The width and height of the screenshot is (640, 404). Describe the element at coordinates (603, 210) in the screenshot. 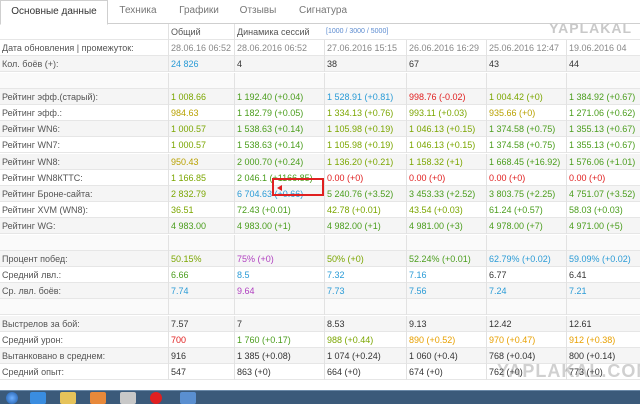

I see `session-value: 58.03 (+0.03)` at that location.